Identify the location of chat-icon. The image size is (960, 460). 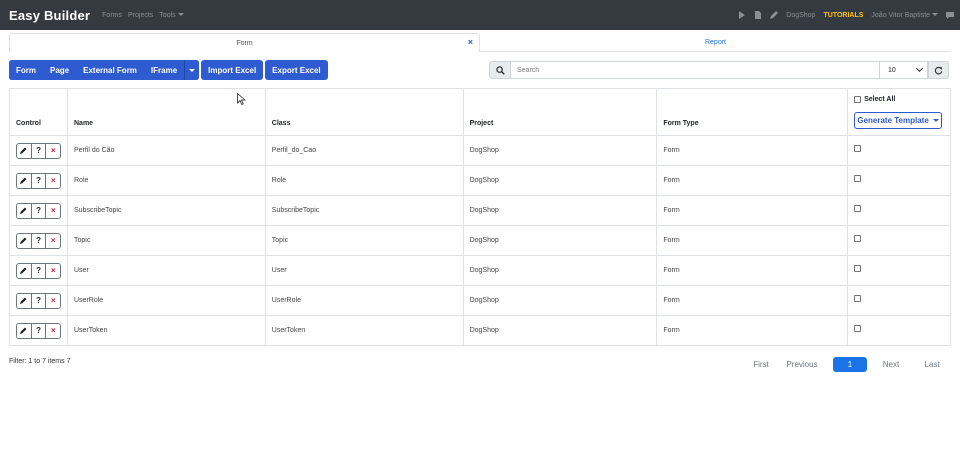
(950, 15).